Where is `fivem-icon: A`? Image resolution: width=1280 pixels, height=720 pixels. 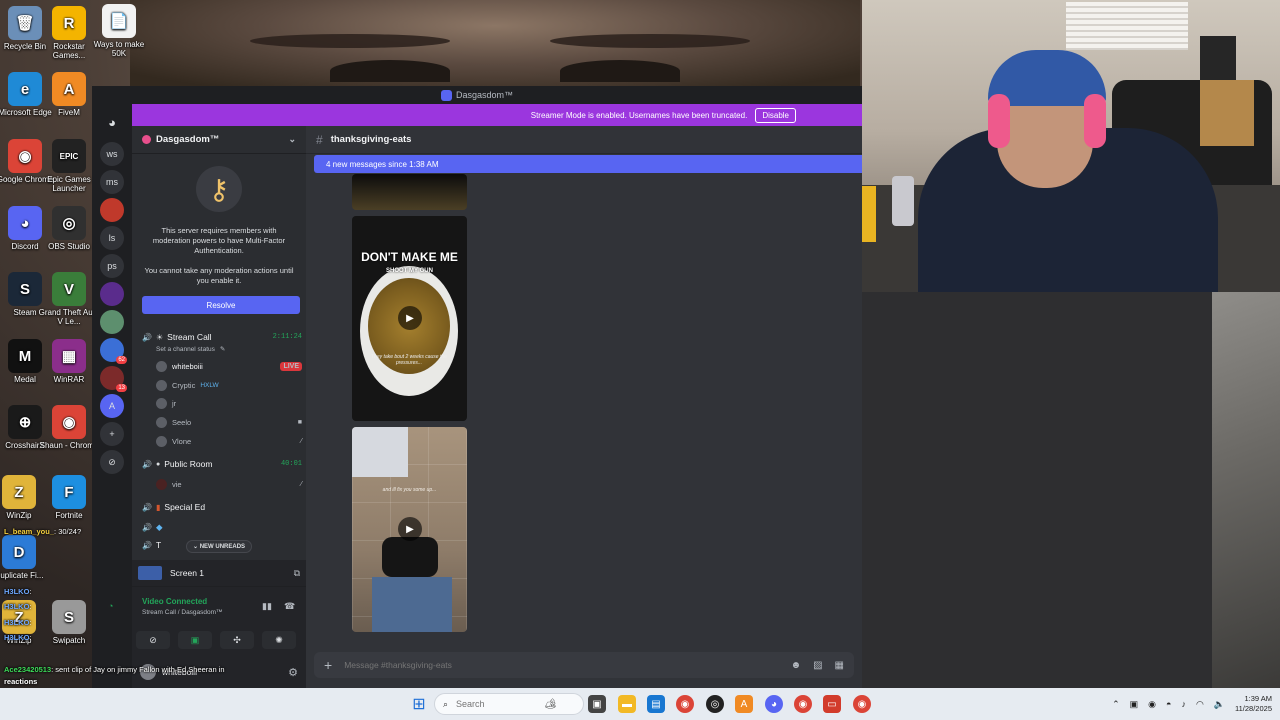 fivem-icon: A is located at coordinates (744, 704).